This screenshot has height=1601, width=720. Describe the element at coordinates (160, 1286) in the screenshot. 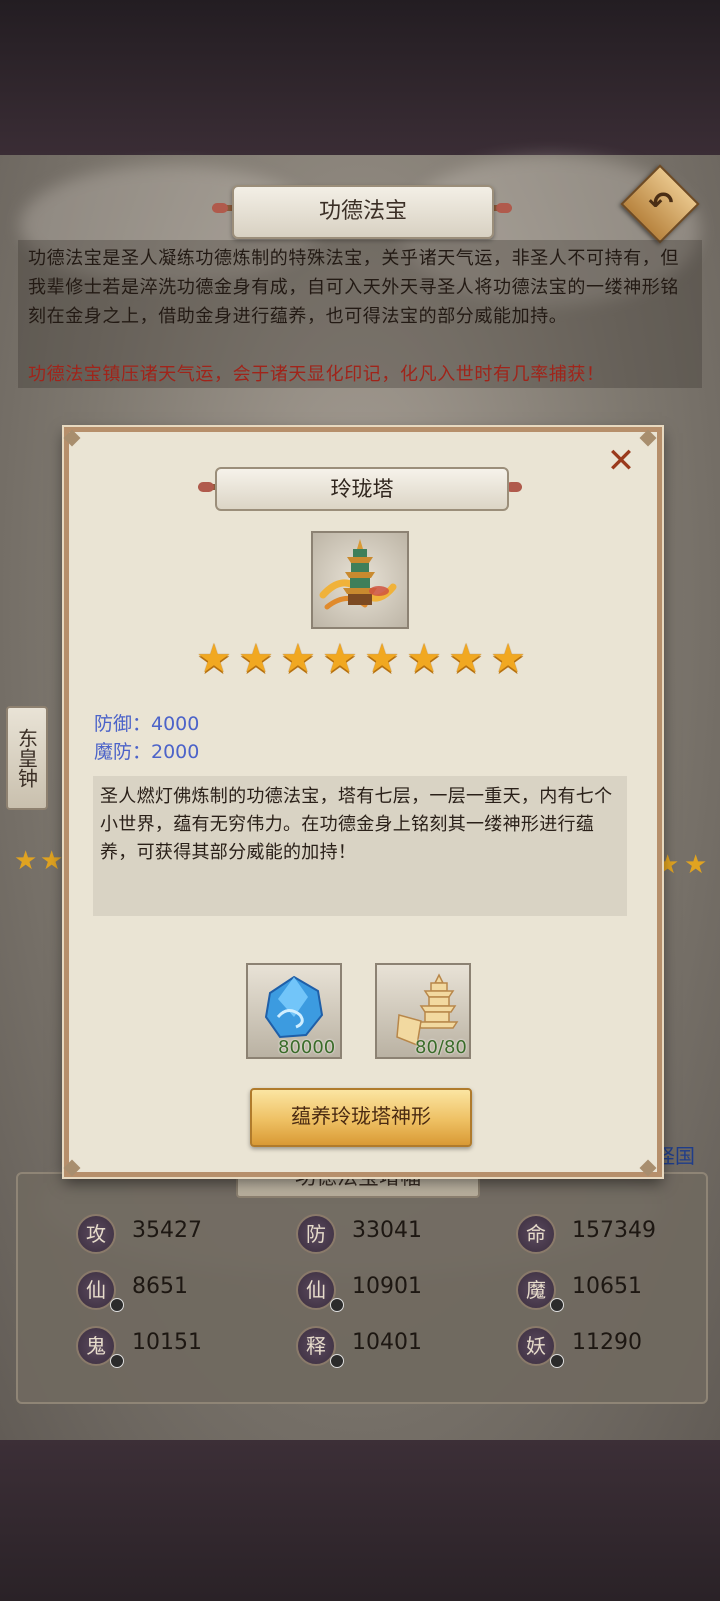

I see `stat-value: 8651` at that location.